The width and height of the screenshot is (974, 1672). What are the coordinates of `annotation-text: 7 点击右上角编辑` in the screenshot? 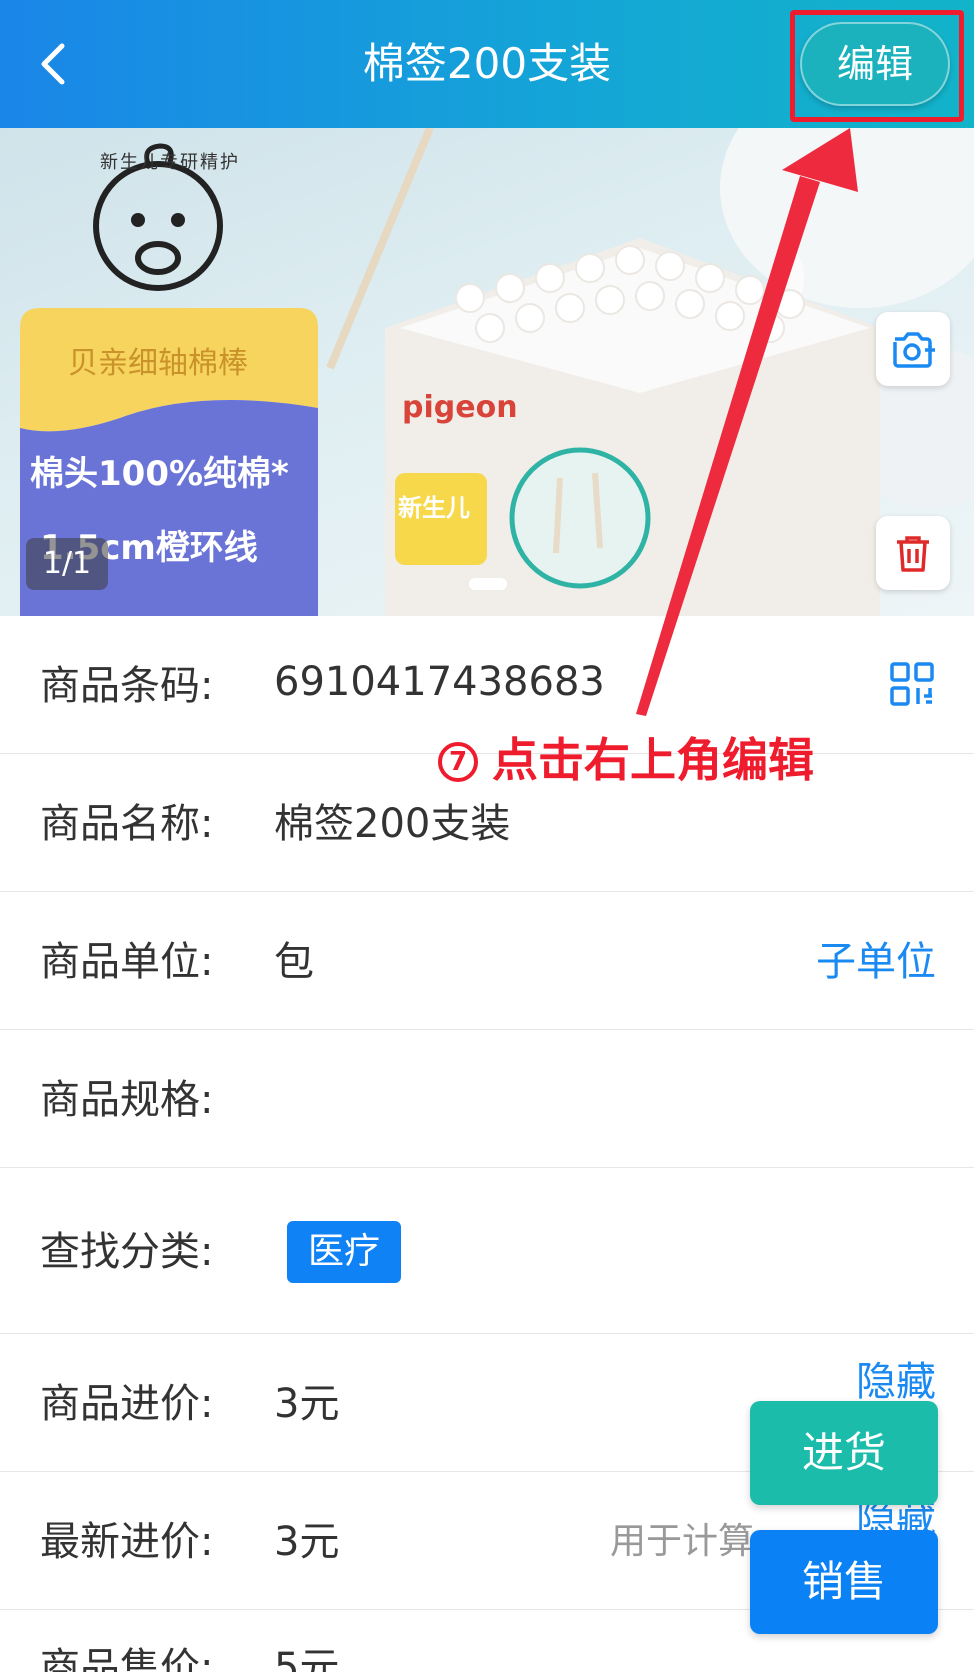 It's located at (626, 760).